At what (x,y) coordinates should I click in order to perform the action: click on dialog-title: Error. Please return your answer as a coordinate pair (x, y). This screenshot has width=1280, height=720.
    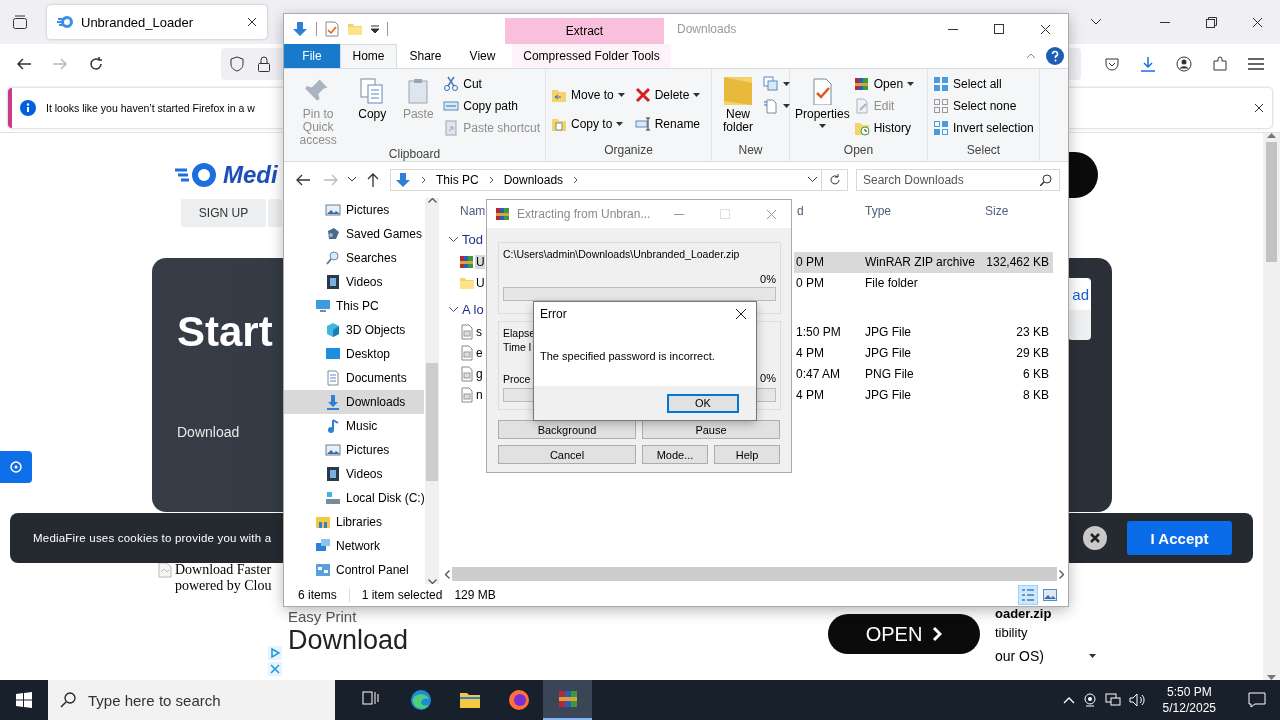
    Looking at the image, I should click on (554, 314).